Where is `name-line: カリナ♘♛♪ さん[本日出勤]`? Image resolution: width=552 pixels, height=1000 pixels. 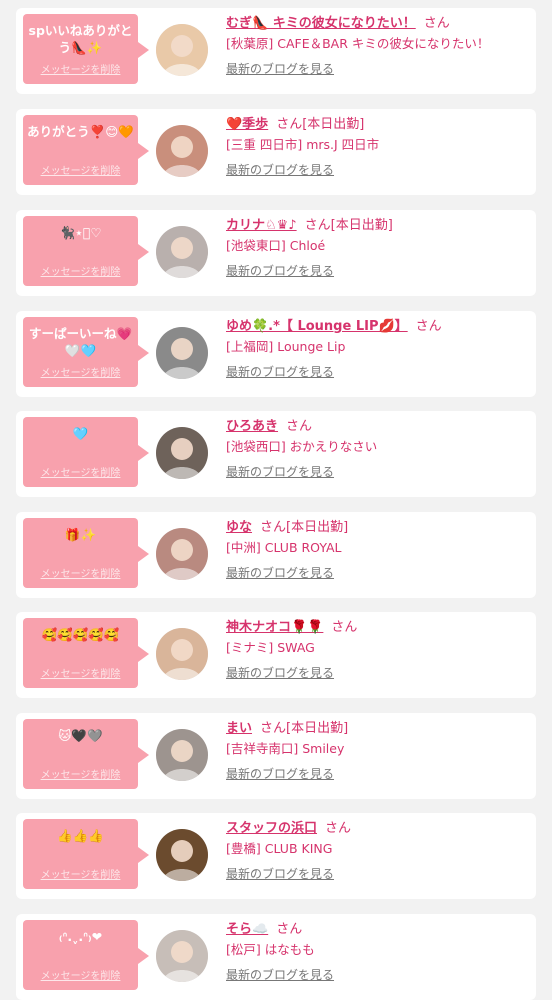
name-line: カリナ♘♛♪ さん[本日出勤] is located at coordinates (377, 226).